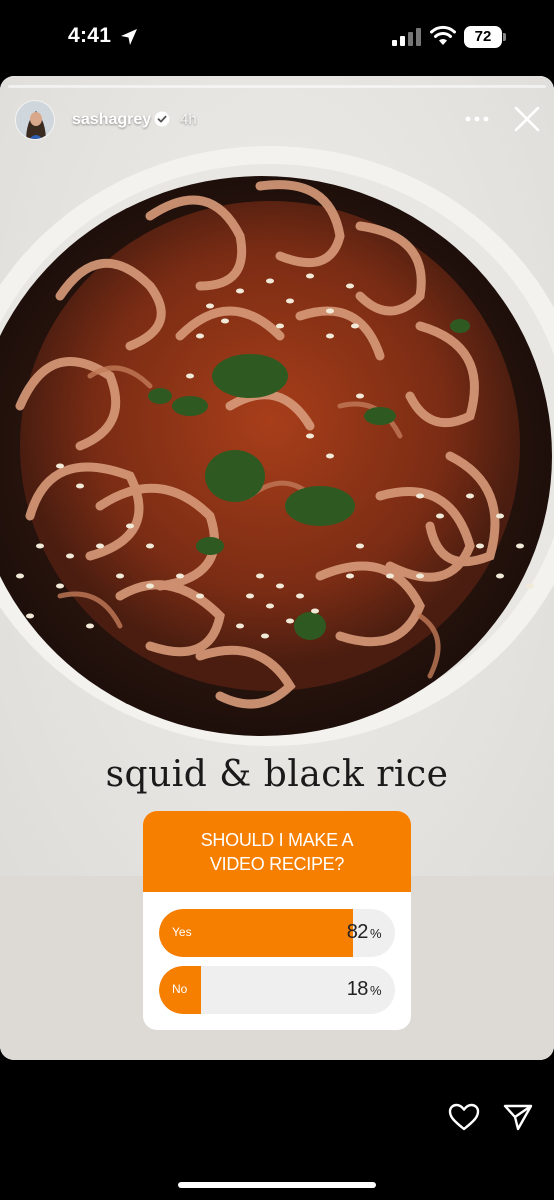 This screenshot has width=554, height=1200. What do you see at coordinates (443, 35) in the screenshot?
I see `wifi-icon` at bounding box center [443, 35].